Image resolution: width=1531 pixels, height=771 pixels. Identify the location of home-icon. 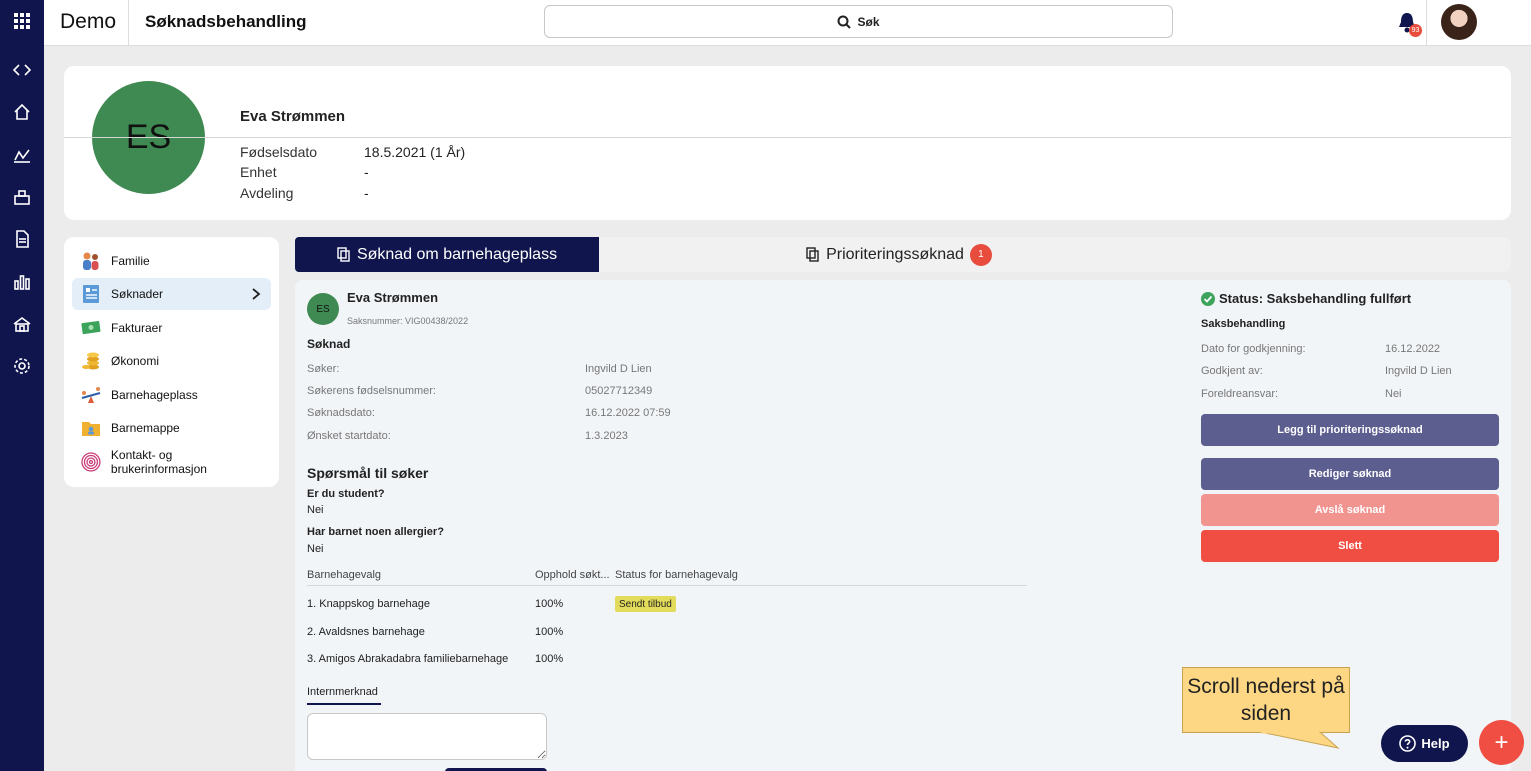
(22, 112).